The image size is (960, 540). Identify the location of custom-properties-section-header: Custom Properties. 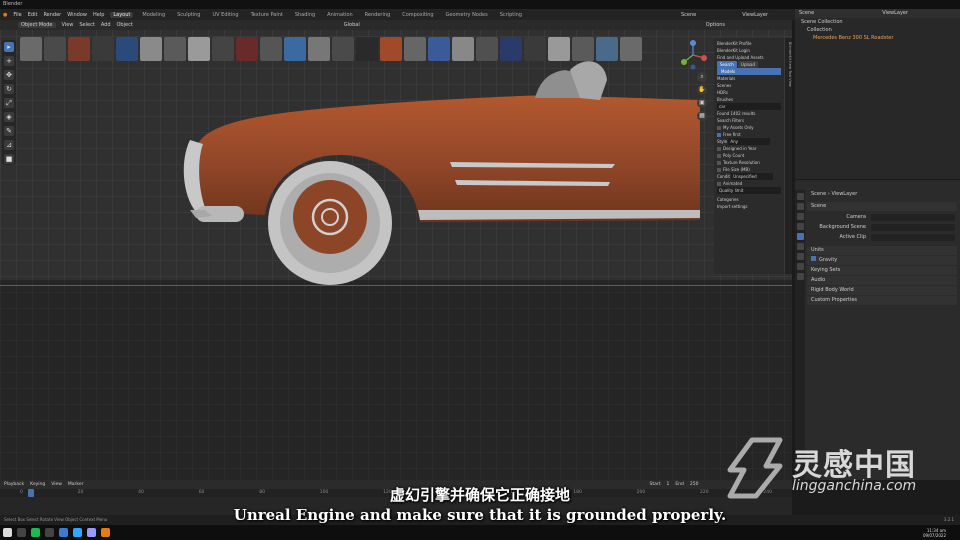
(882, 300).